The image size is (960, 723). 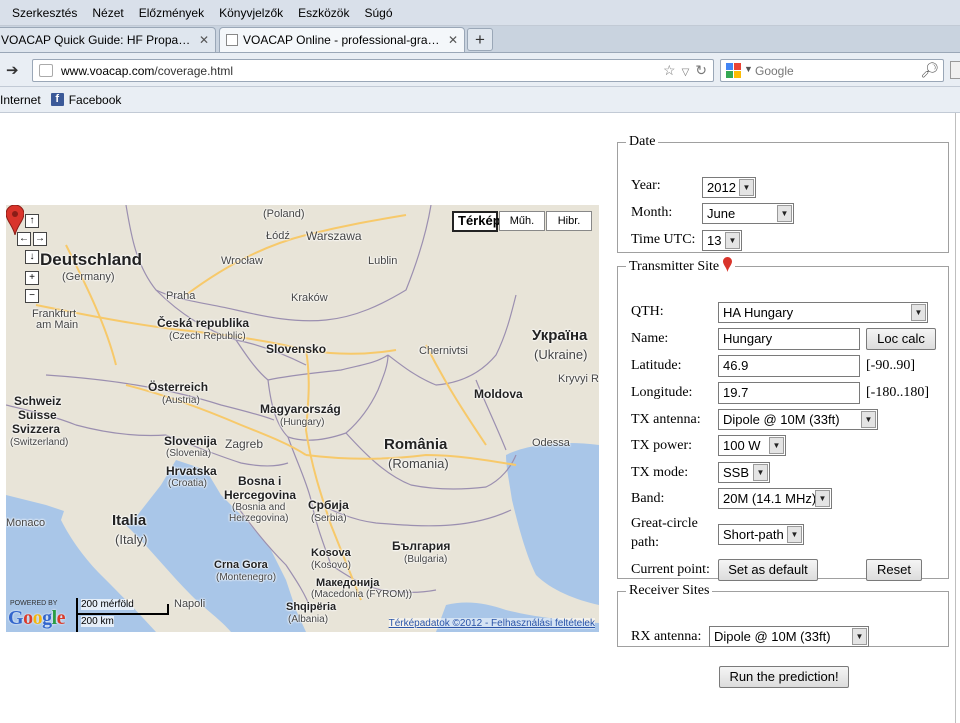 What do you see at coordinates (44, 13) in the screenshot?
I see `menu-edit: Szerkesztés` at bounding box center [44, 13].